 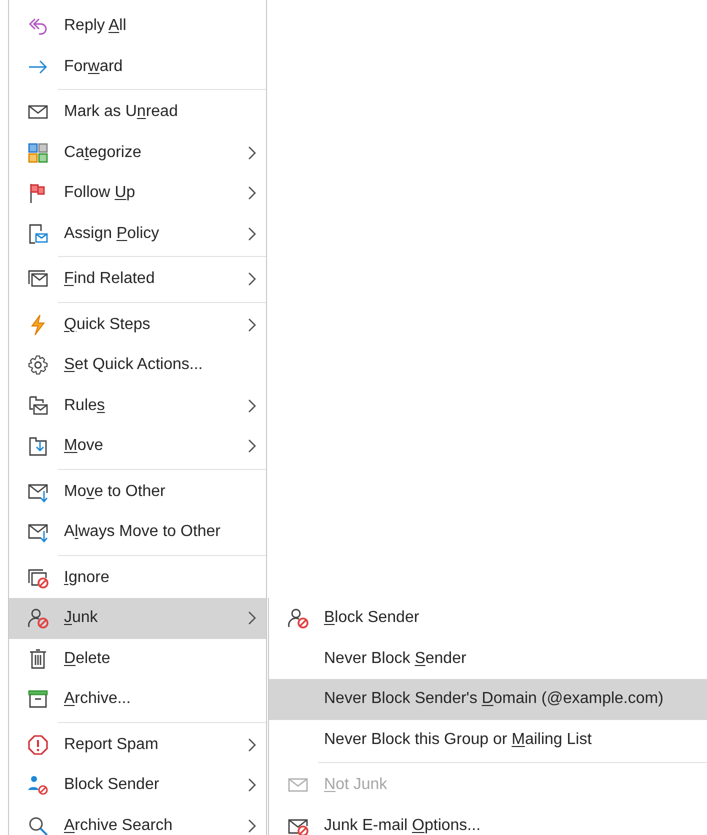 What do you see at coordinates (38, 699) in the screenshot?
I see `archive-box-icon` at bounding box center [38, 699].